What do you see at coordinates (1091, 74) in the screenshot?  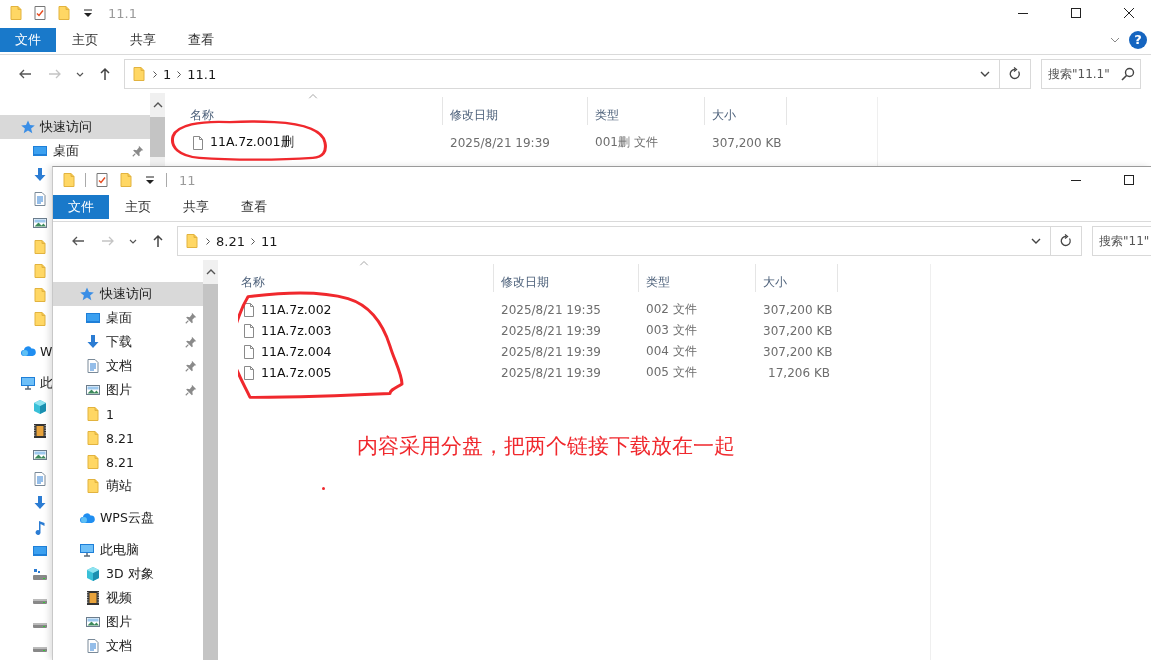 I see `search-field: 搜索"11.1"` at bounding box center [1091, 74].